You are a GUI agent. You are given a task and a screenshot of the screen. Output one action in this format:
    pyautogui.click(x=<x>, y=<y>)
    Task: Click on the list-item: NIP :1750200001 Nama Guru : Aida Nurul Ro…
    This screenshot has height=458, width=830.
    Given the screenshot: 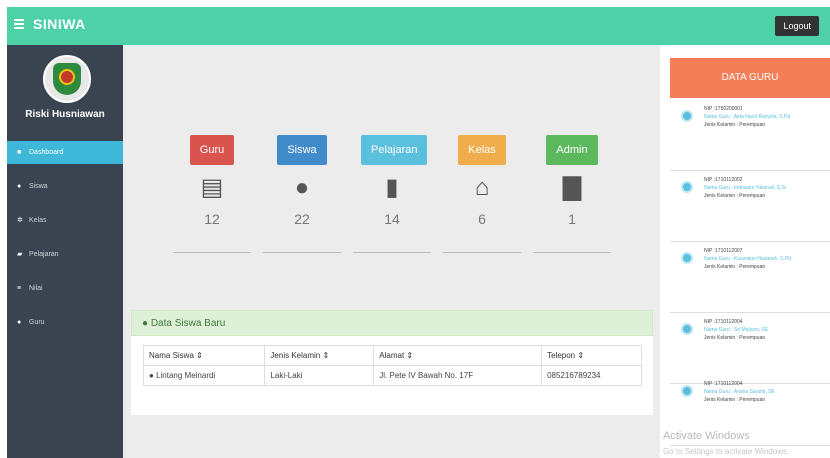 What is the action you would take?
    pyautogui.click(x=750, y=135)
    